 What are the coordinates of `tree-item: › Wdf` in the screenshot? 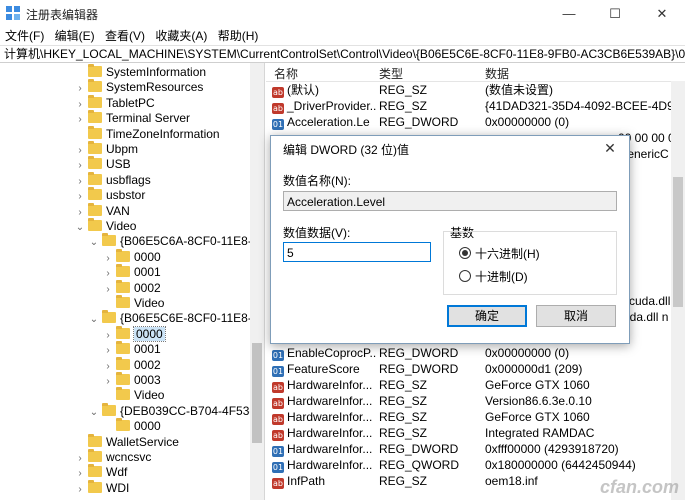 It's located at (100, 472).